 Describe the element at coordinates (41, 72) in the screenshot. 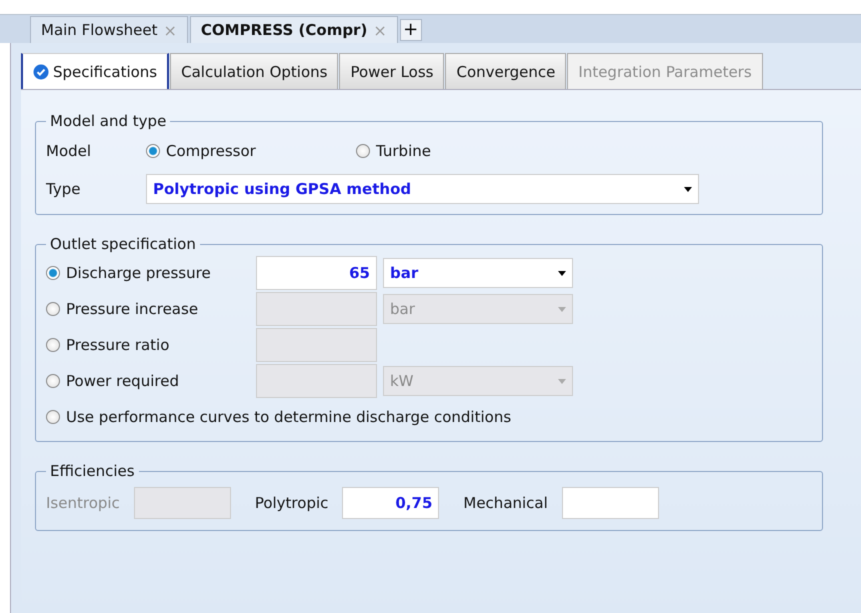

I see `checkmark-icon` at that location.